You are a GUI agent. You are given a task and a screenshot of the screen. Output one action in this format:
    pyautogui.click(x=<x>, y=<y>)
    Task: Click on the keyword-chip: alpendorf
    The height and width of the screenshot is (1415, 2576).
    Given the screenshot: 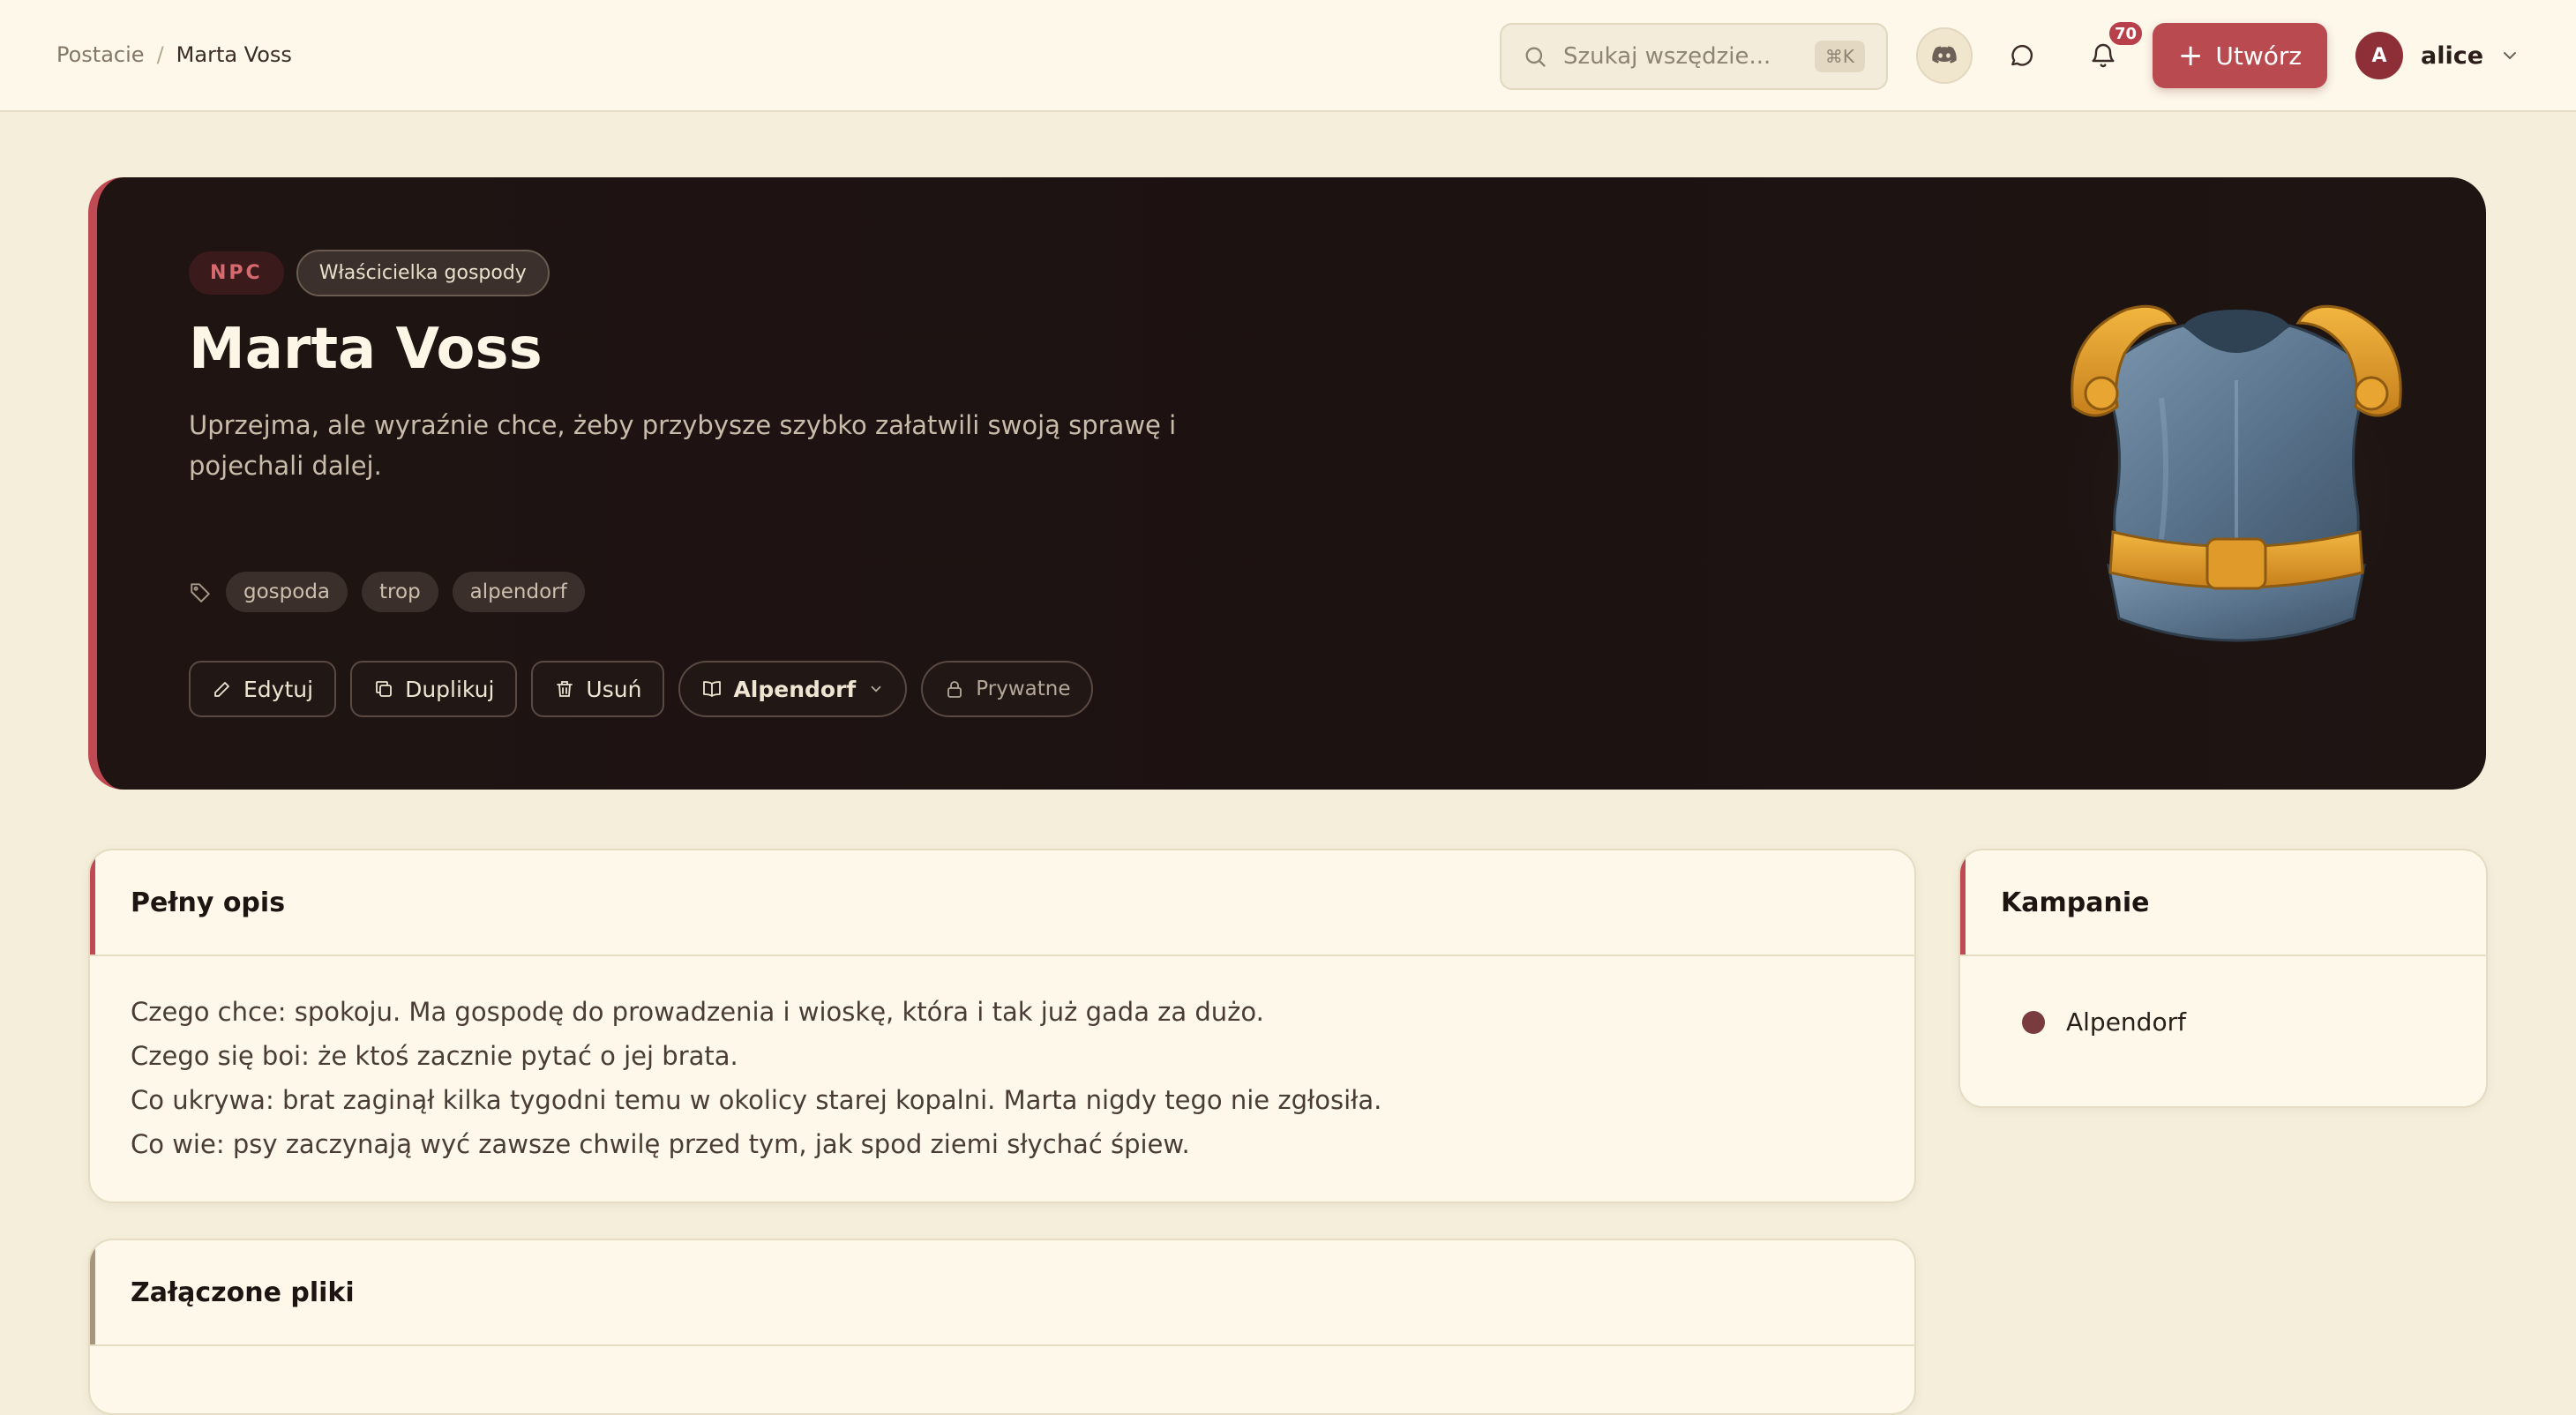 What is the action you would take?
    pyautogui.click(x=519, y=592)
    